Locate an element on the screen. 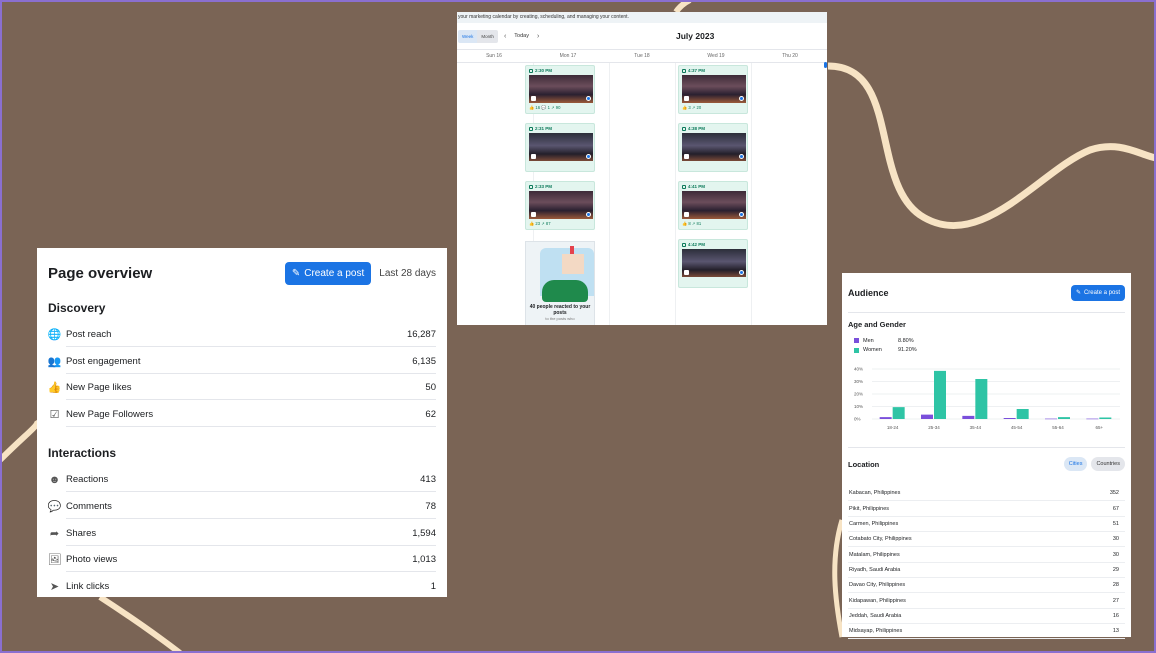 Image resolution: width=1156 pixels, height=653 pixels. bar-men-65+ is located at coordinates (1092, 419).